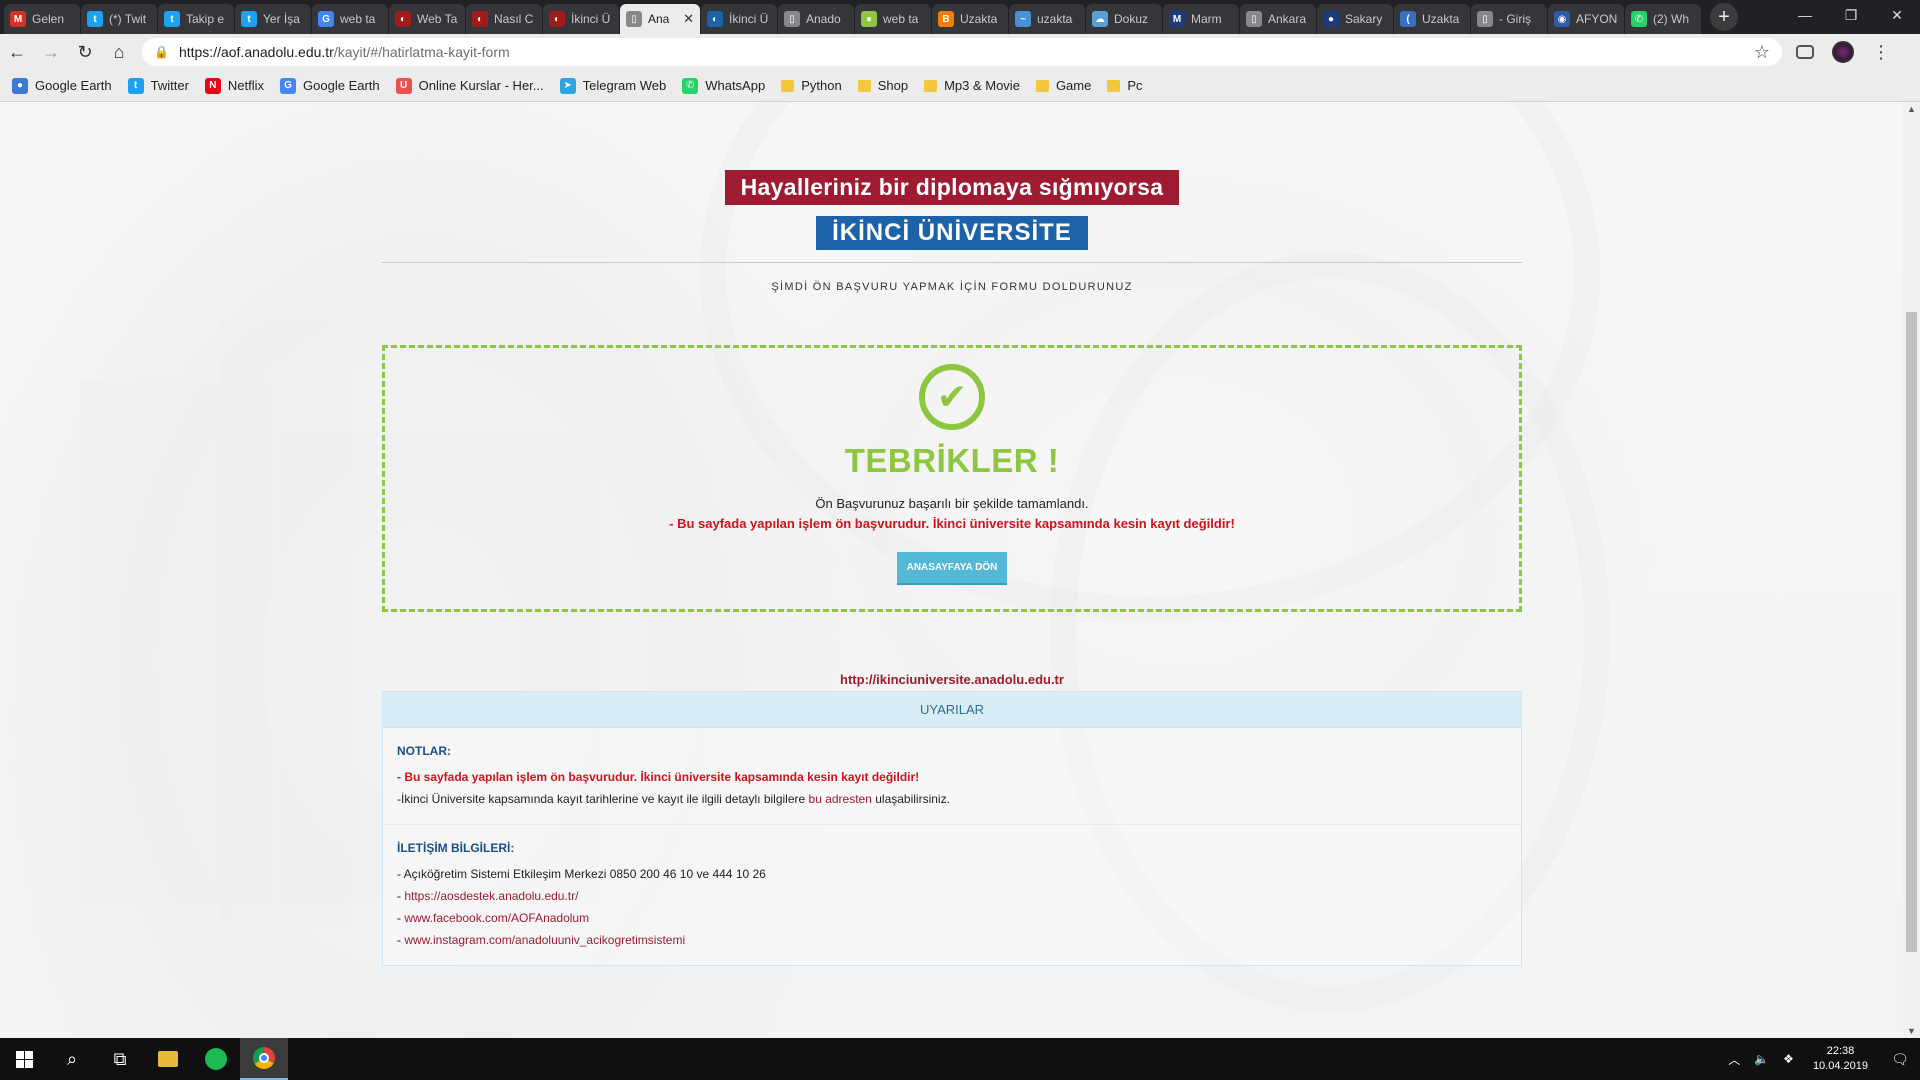 The width and height of the screenshot is (1920, 1080). What do you see at coordinates (882, 85) in the screenshot?
I see `bookmark-folder: Shop` at bounding box center [882, 85].